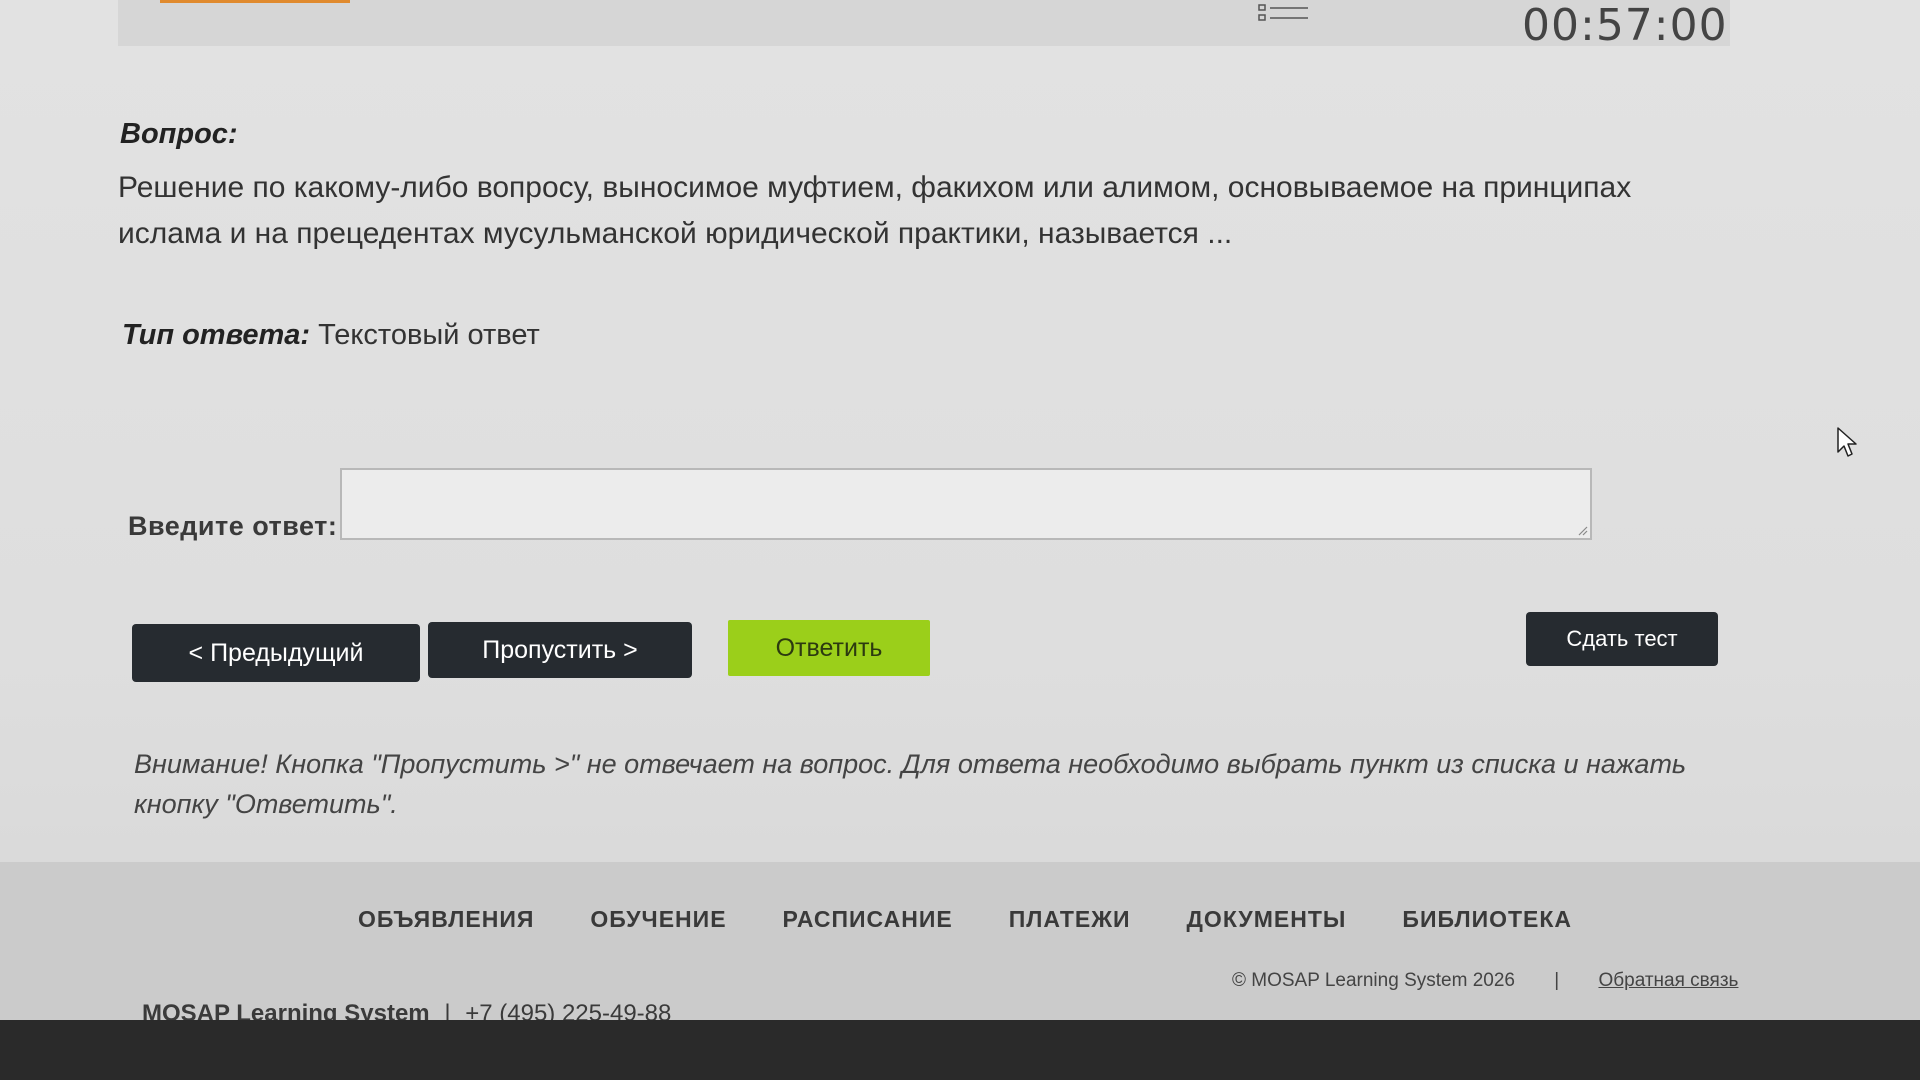  Describe the element at coordinates (1267, 919) in the screenshot. I see `footer-nav-documents: ДОКУМЕНТЫ` at that location.